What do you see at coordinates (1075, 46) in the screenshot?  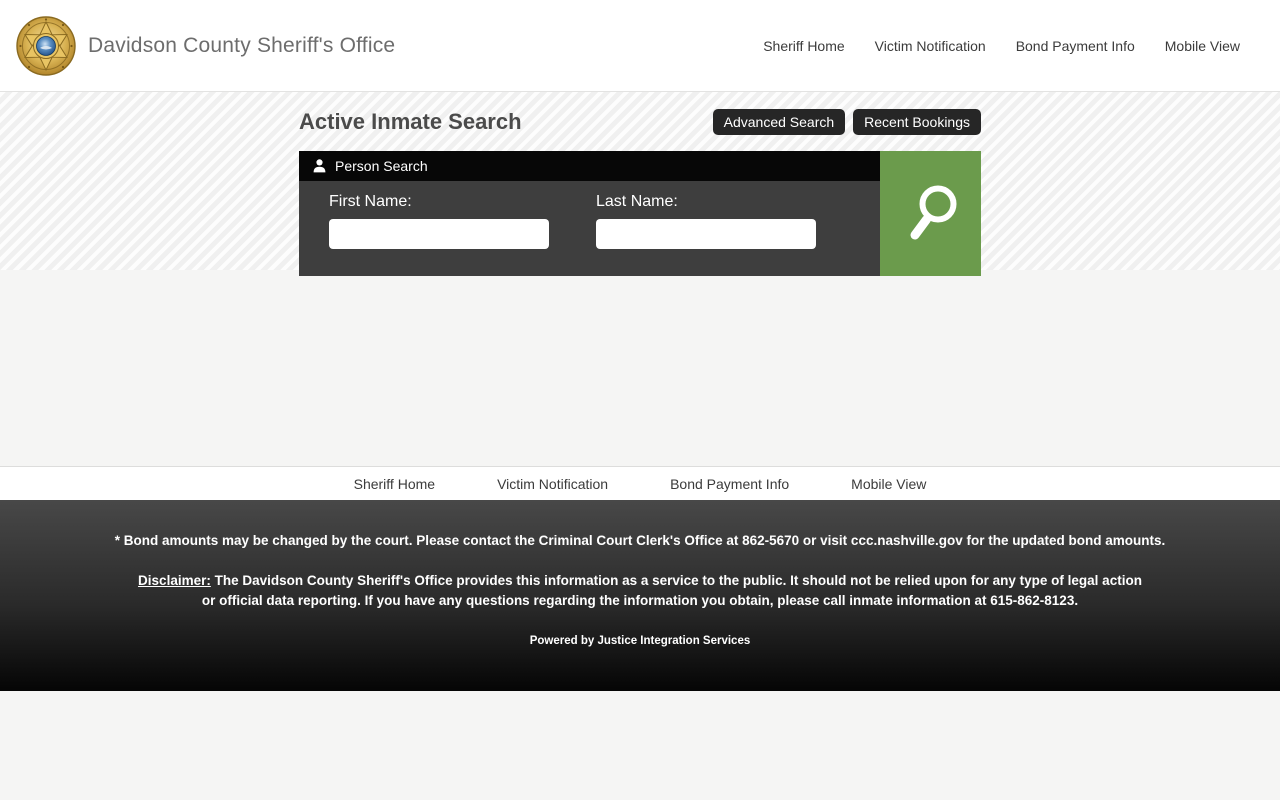 I see `top-nav-bond-payment-info: Bond Payment Info` at bounding box center [1075, 46].